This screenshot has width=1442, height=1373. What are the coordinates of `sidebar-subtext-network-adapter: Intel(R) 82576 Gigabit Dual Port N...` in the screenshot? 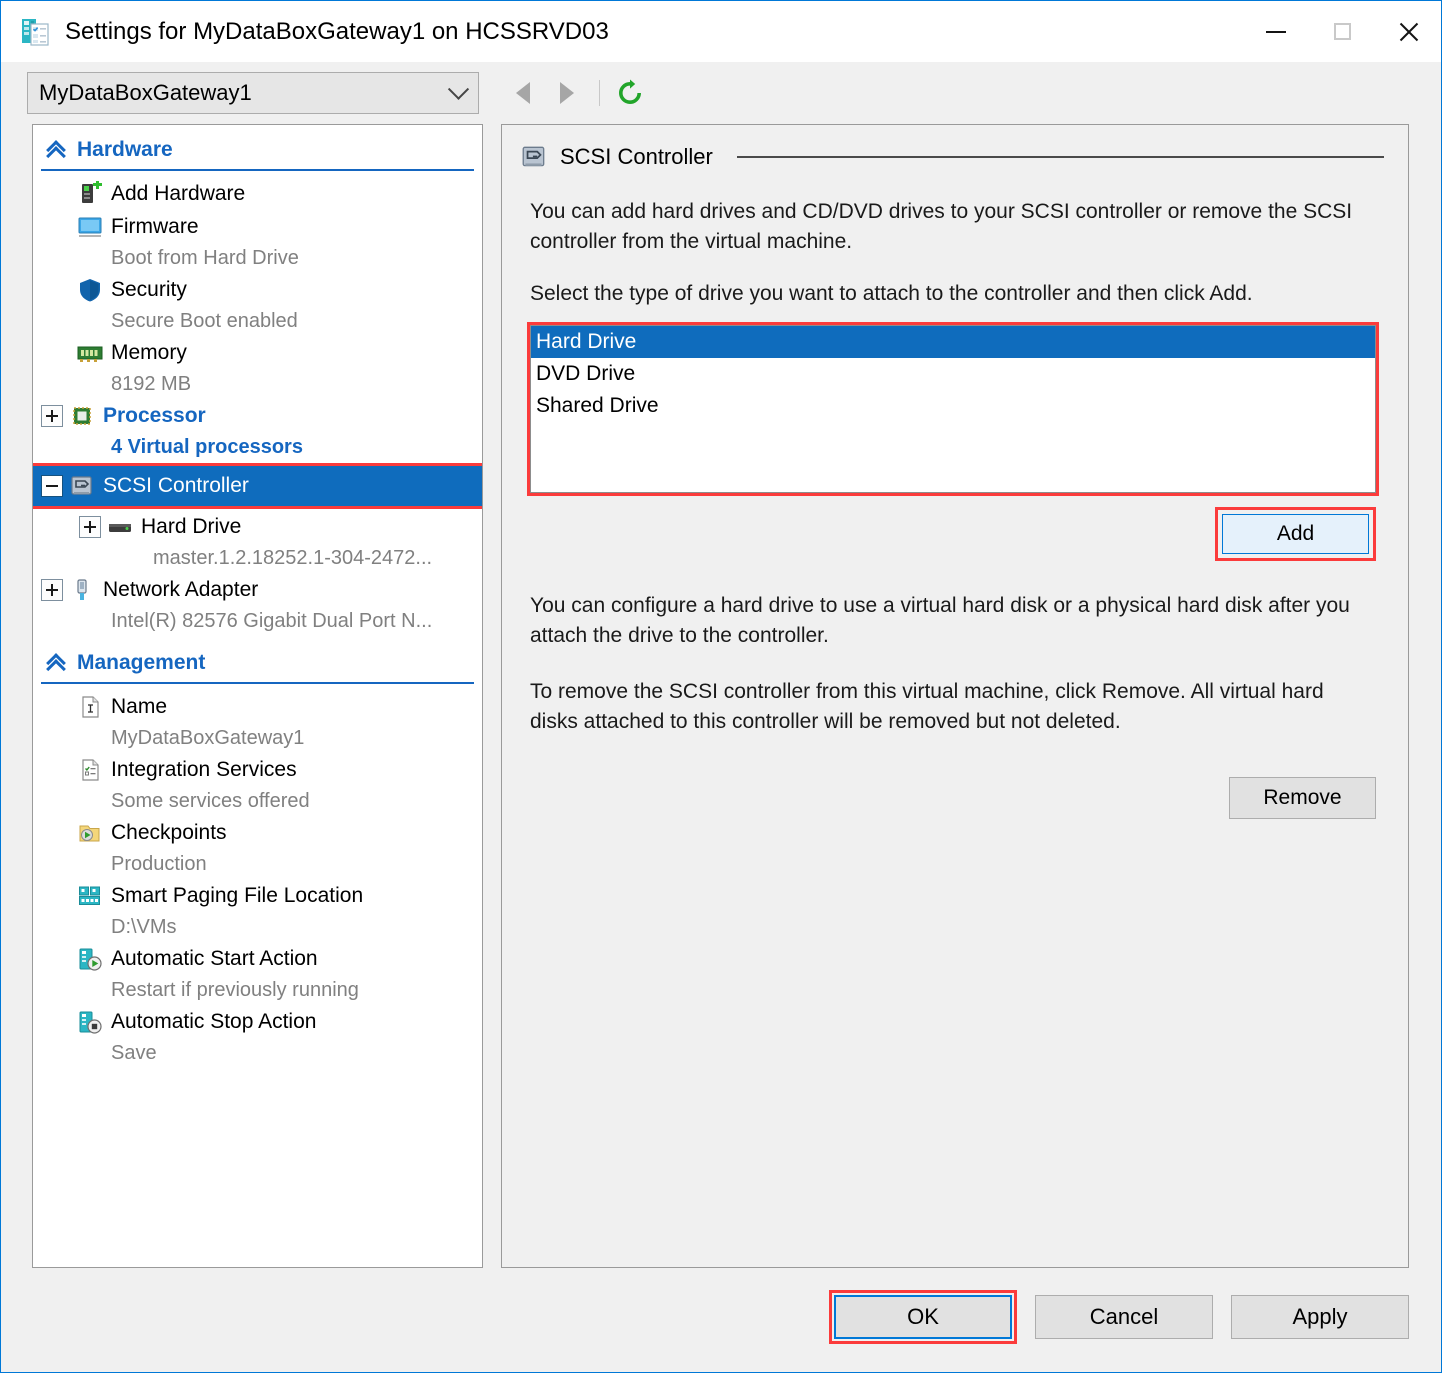 It's located at (257, 621).